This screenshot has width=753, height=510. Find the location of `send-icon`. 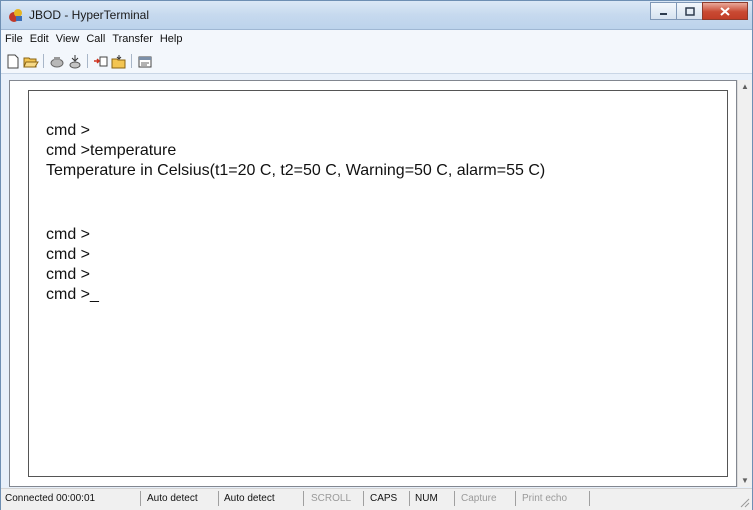

send-icon is located at coordinates (101, 61).